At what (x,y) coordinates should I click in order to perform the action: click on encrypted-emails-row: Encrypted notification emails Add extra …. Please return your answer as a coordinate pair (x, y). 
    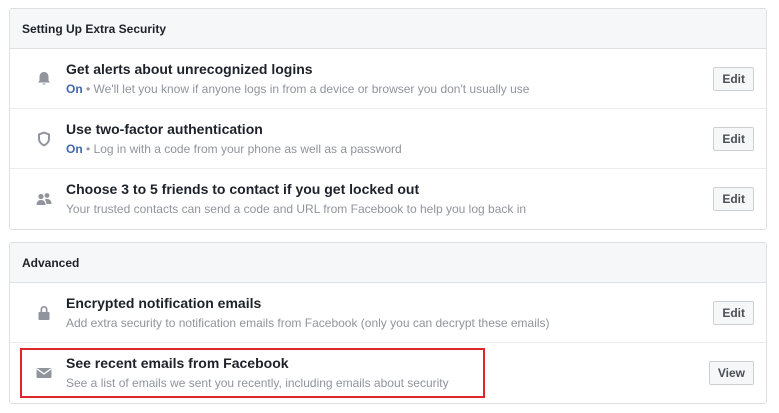
    Looking at the image, I should click on (388, 313).